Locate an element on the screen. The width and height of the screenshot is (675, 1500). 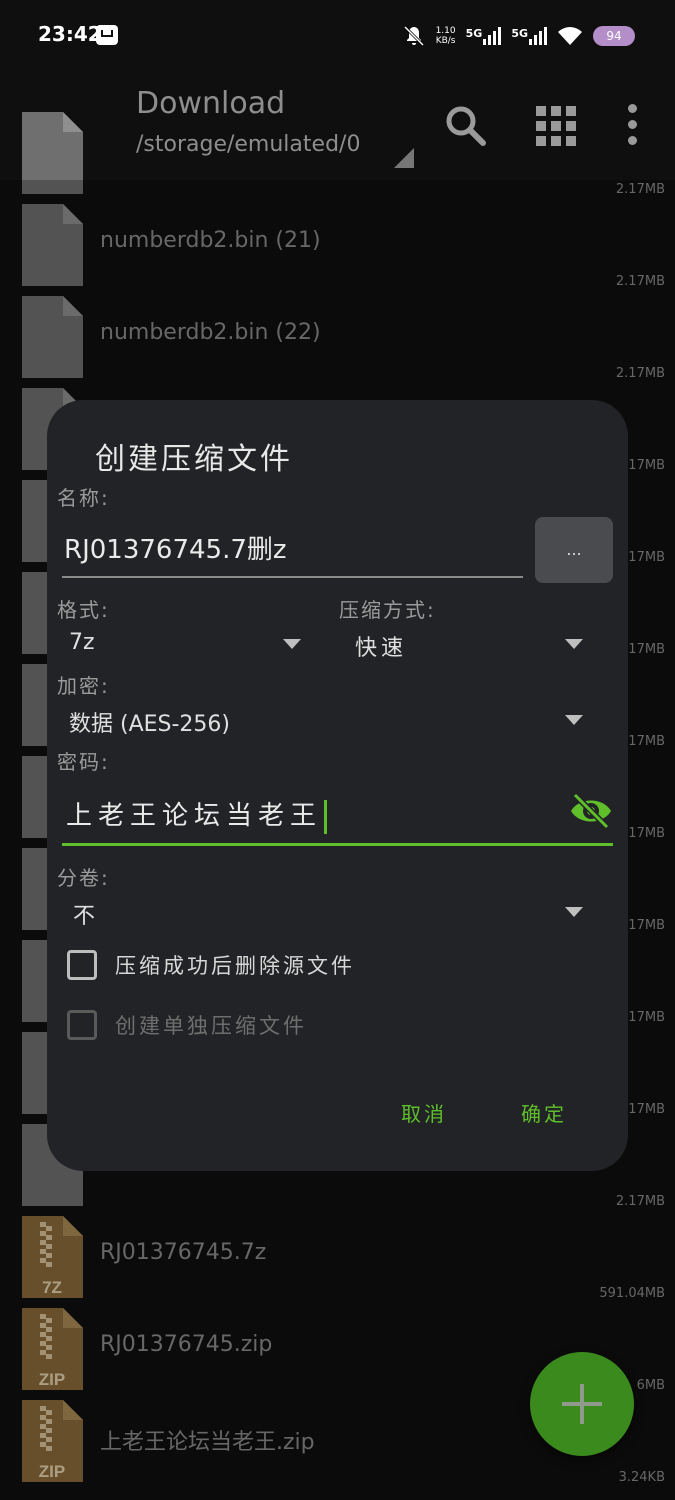
clock: 23:42 is located at coordinates (70, 34).